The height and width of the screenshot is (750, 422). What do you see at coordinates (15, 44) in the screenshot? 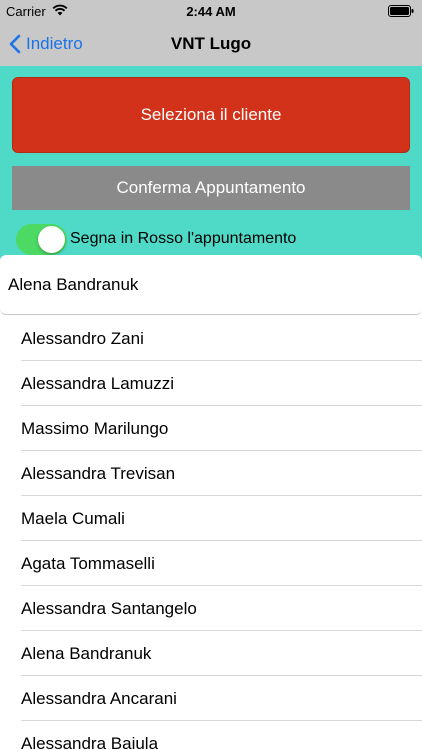
I see `chevron-left-icon` at bounding box center [15, 44].